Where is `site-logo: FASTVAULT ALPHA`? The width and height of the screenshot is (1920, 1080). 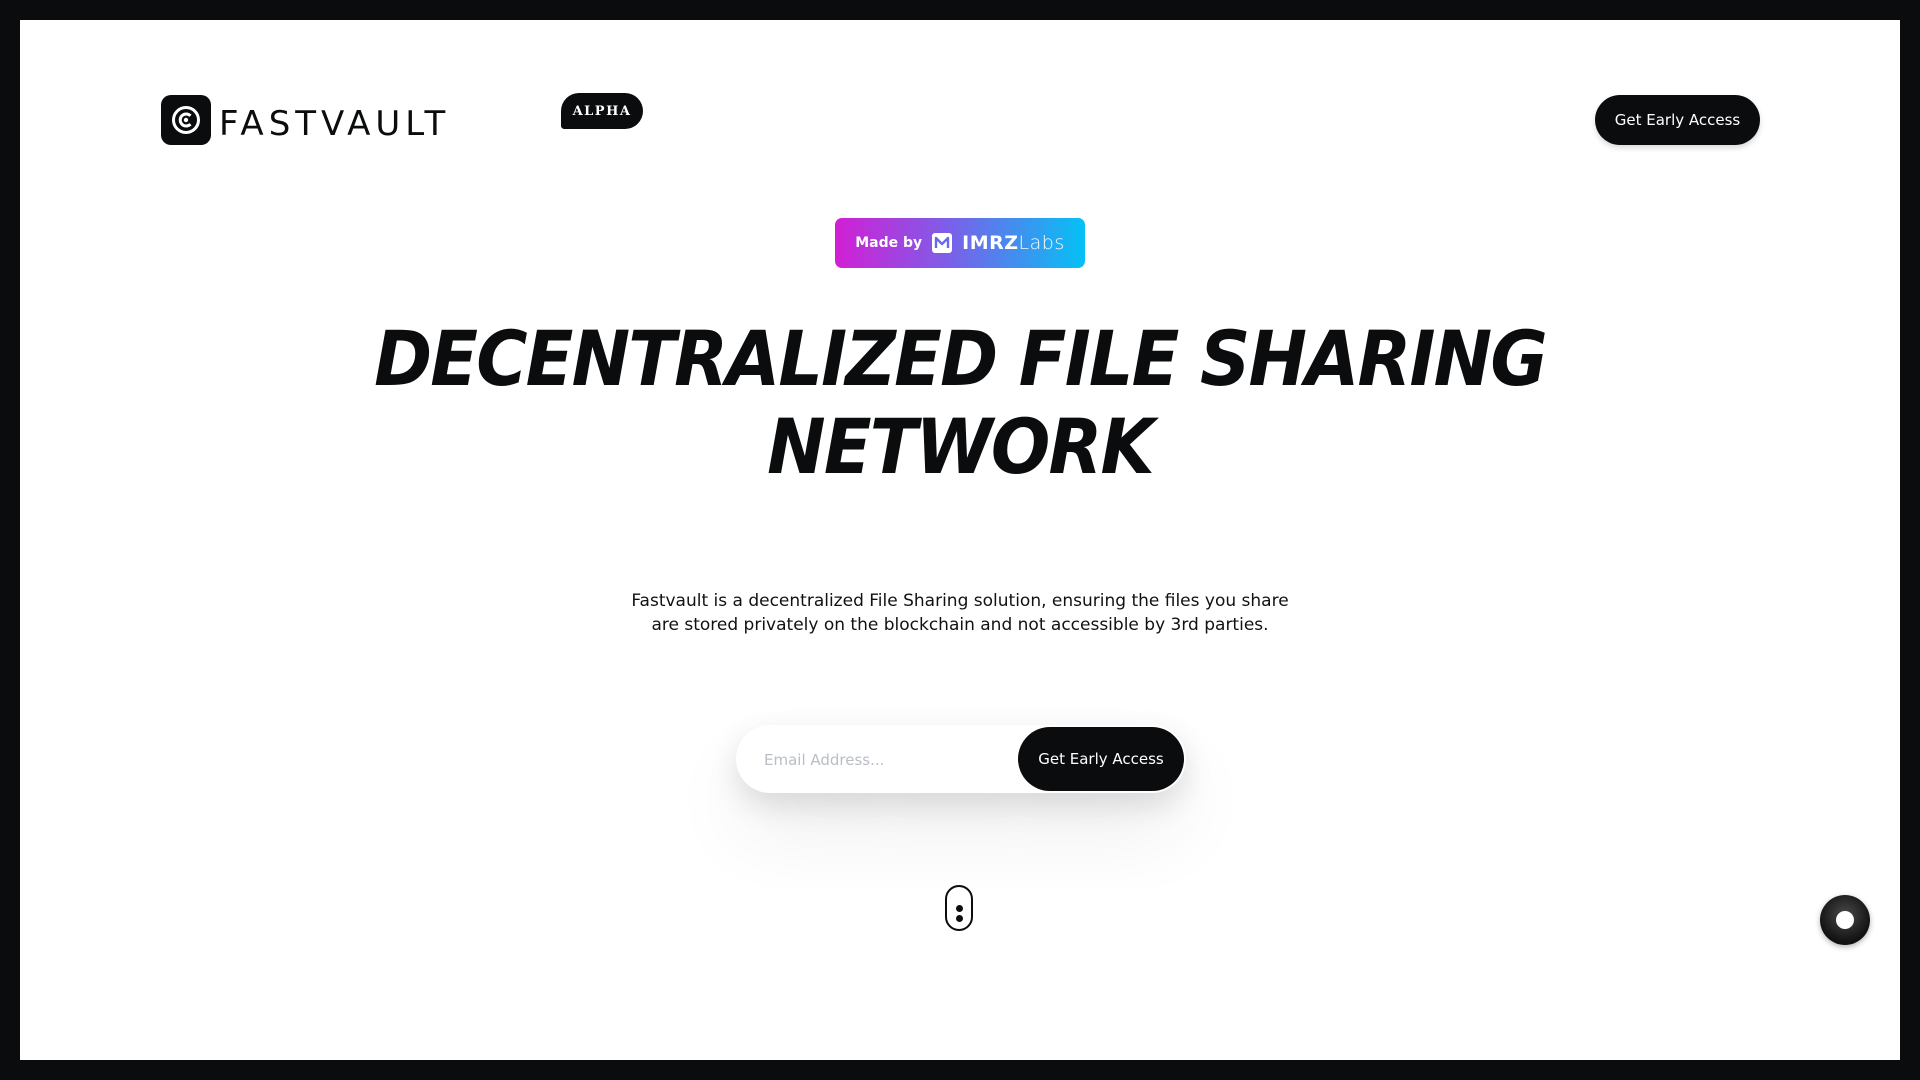
site-logo: FASTVAULT ALPHA is located at coordinates (402, 120).